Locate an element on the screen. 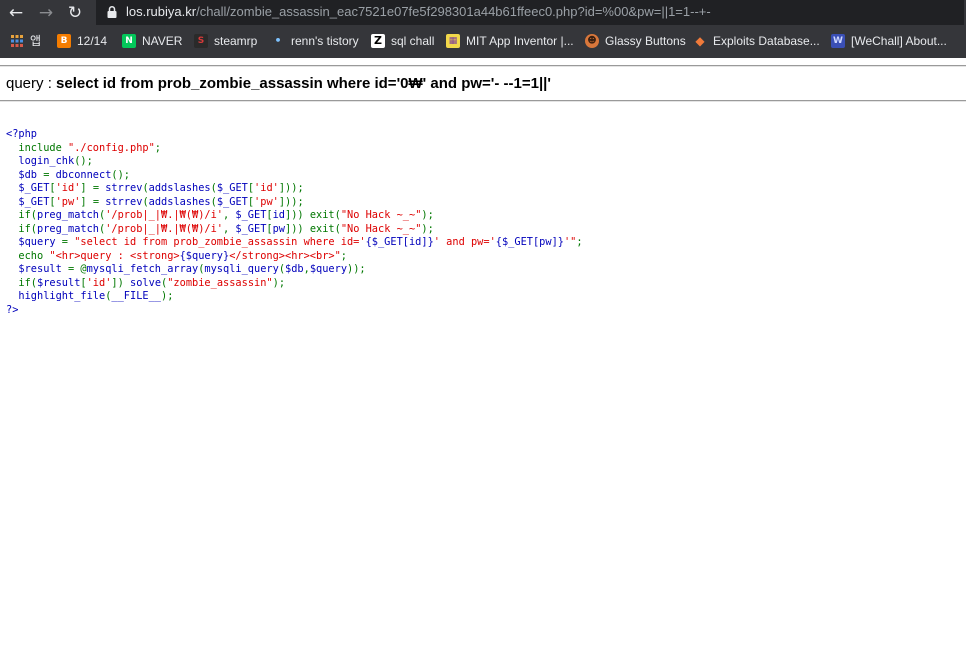  code-token: highlight_file is located at coordinates (56, 296).